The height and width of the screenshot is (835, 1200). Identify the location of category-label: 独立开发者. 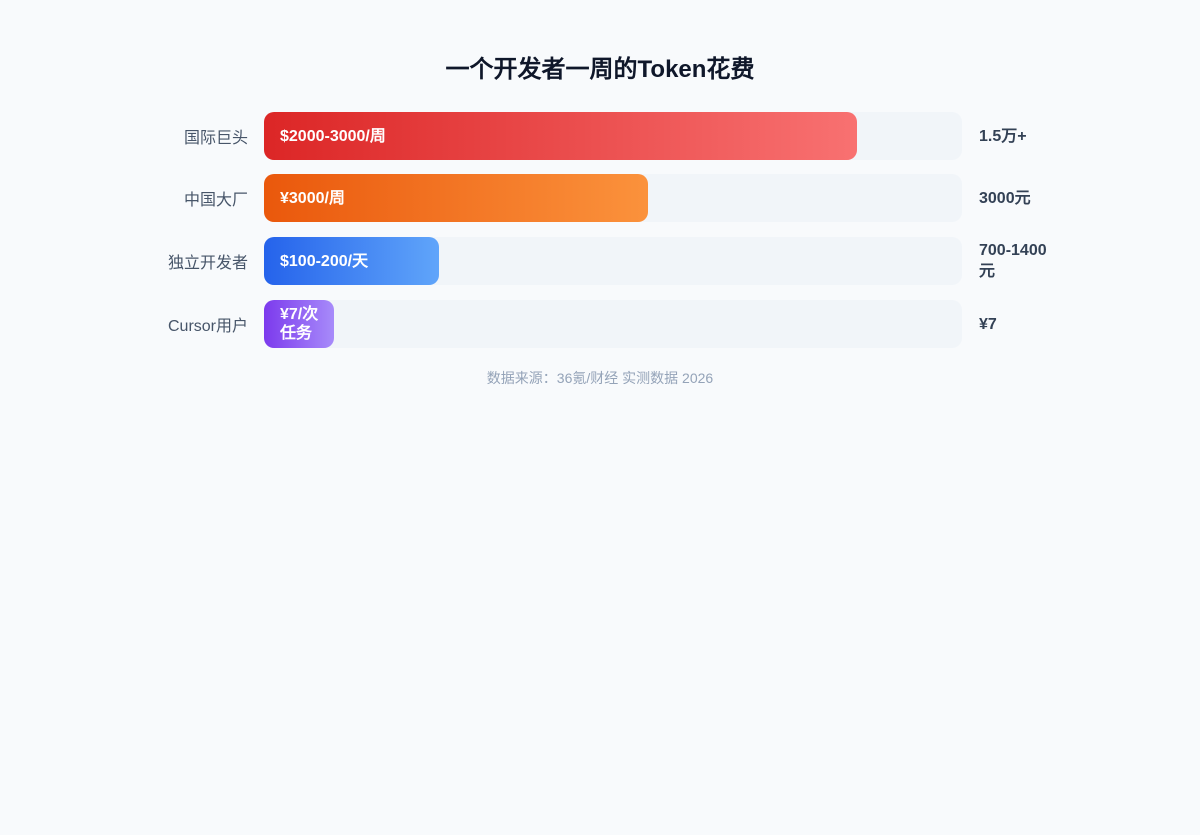
(207, 263).